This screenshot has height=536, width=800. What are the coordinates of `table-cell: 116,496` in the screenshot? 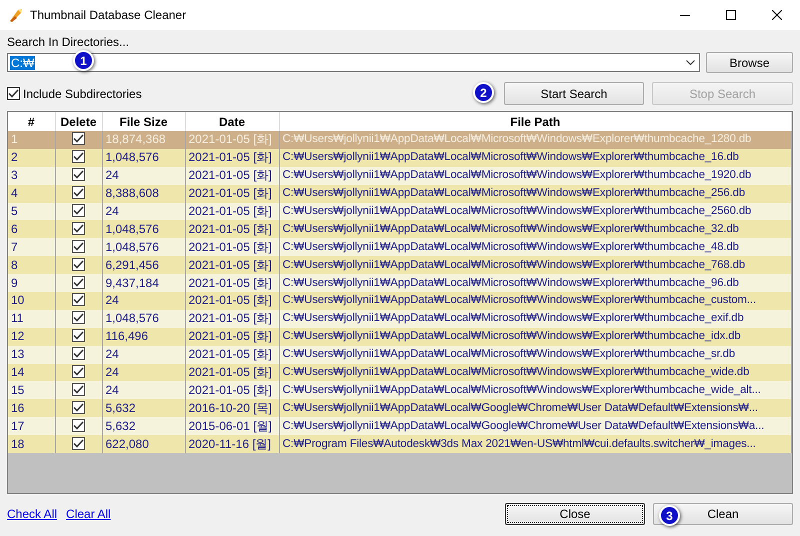 It's located at (143, 337).